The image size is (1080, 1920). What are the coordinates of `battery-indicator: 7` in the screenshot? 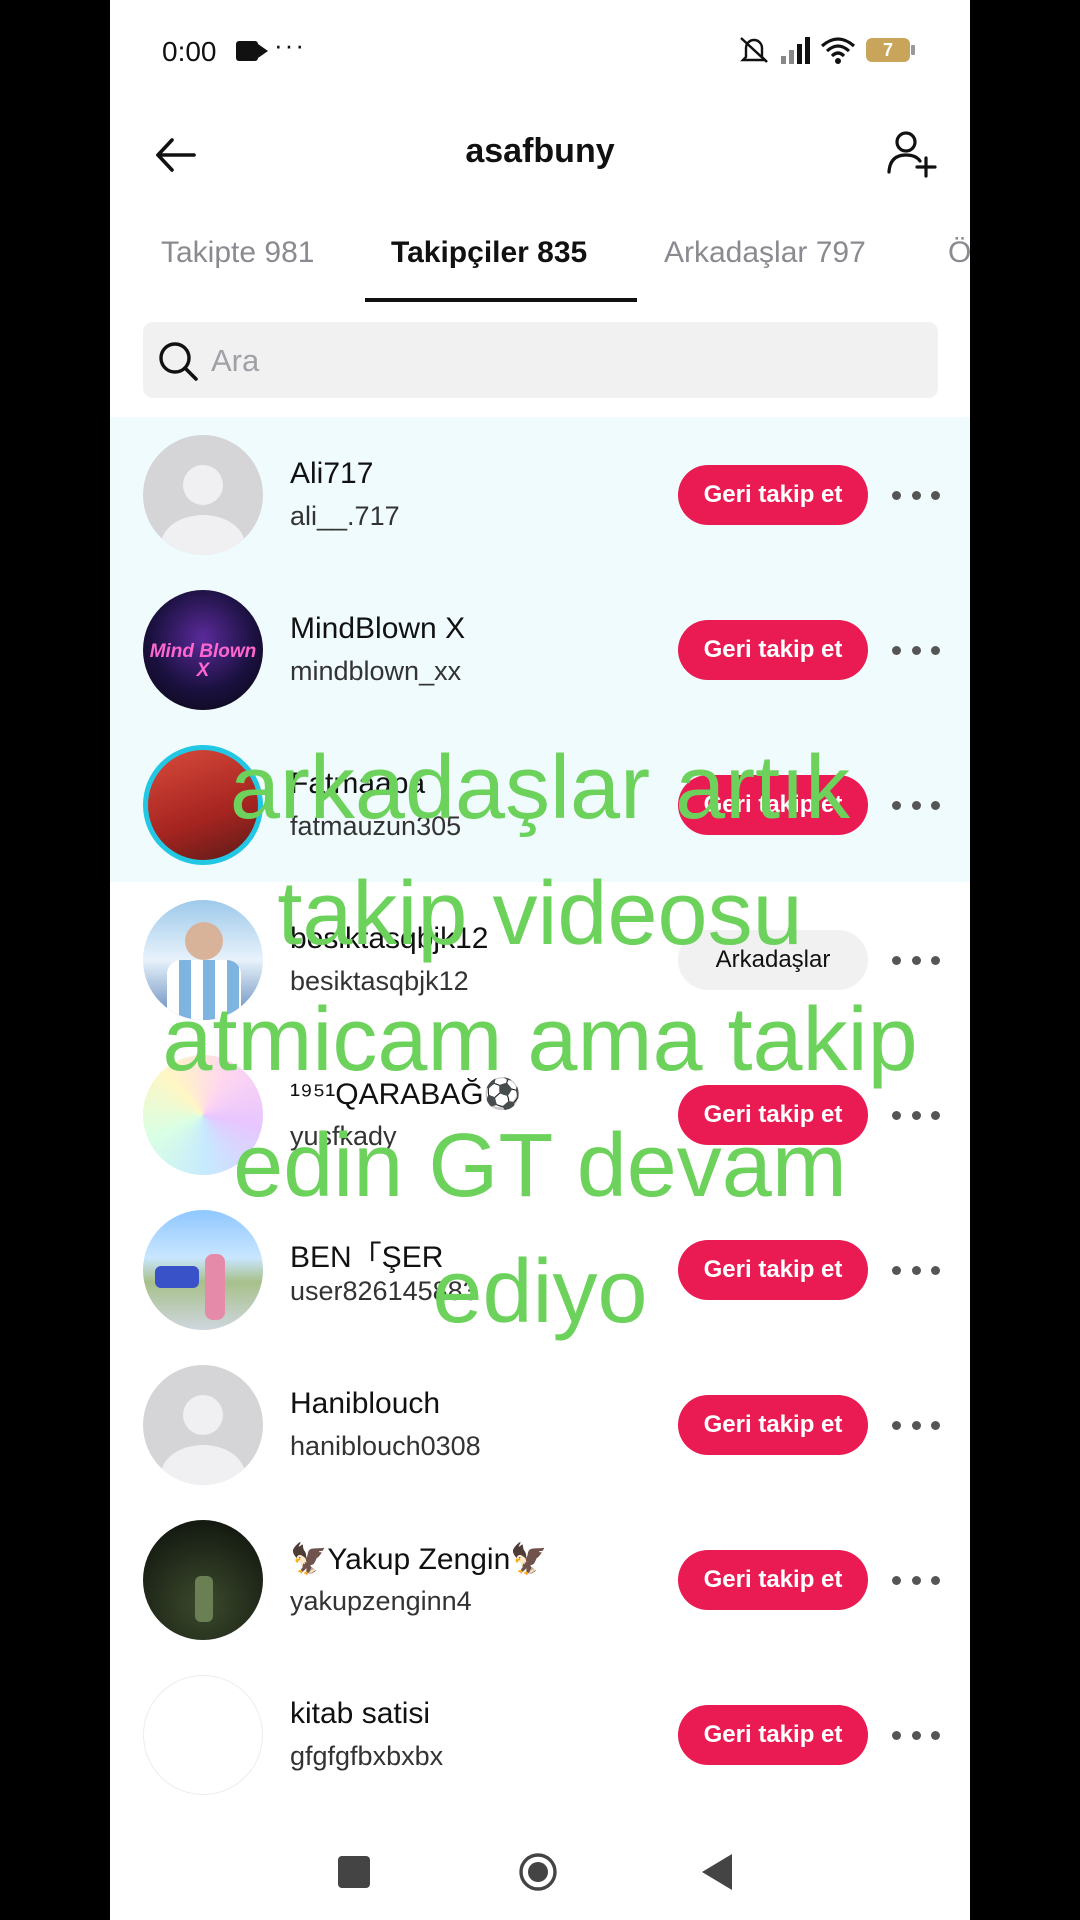 It's located at (890, 50).